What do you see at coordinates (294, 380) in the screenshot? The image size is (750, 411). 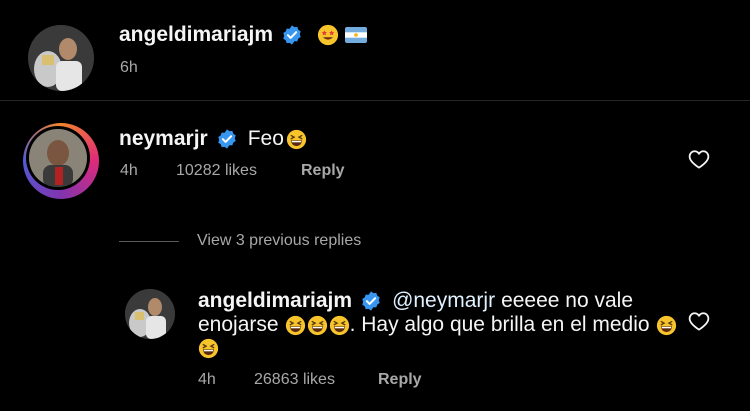 I see `reply-likes: 26863 likes` at bounding box center [294, 380].